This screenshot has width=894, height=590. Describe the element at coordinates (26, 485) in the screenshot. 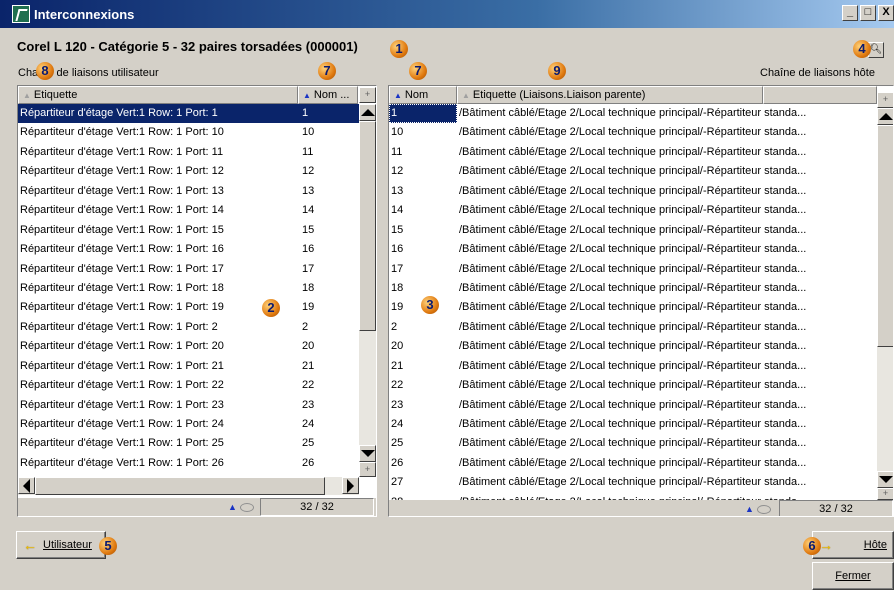

I see `scroll-left-button` at that location.